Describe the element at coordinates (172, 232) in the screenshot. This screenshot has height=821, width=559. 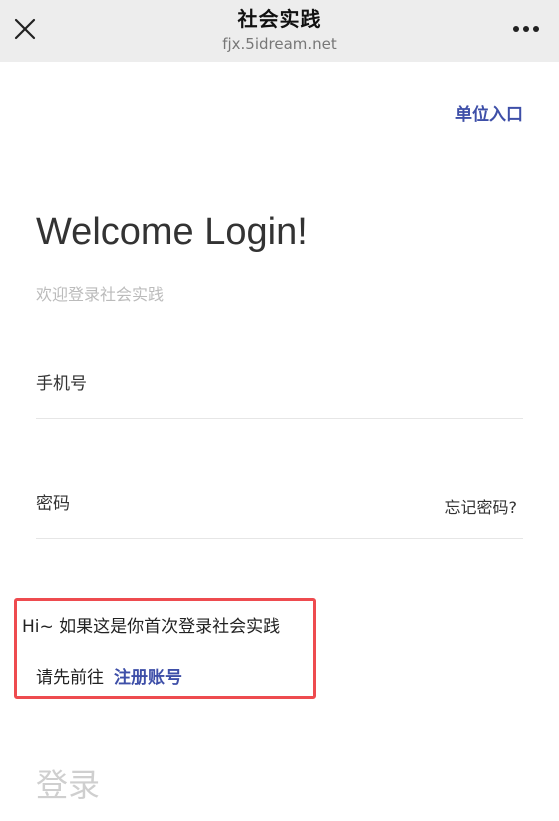
I see `welcome-heading: Welcome Login!` at that location.